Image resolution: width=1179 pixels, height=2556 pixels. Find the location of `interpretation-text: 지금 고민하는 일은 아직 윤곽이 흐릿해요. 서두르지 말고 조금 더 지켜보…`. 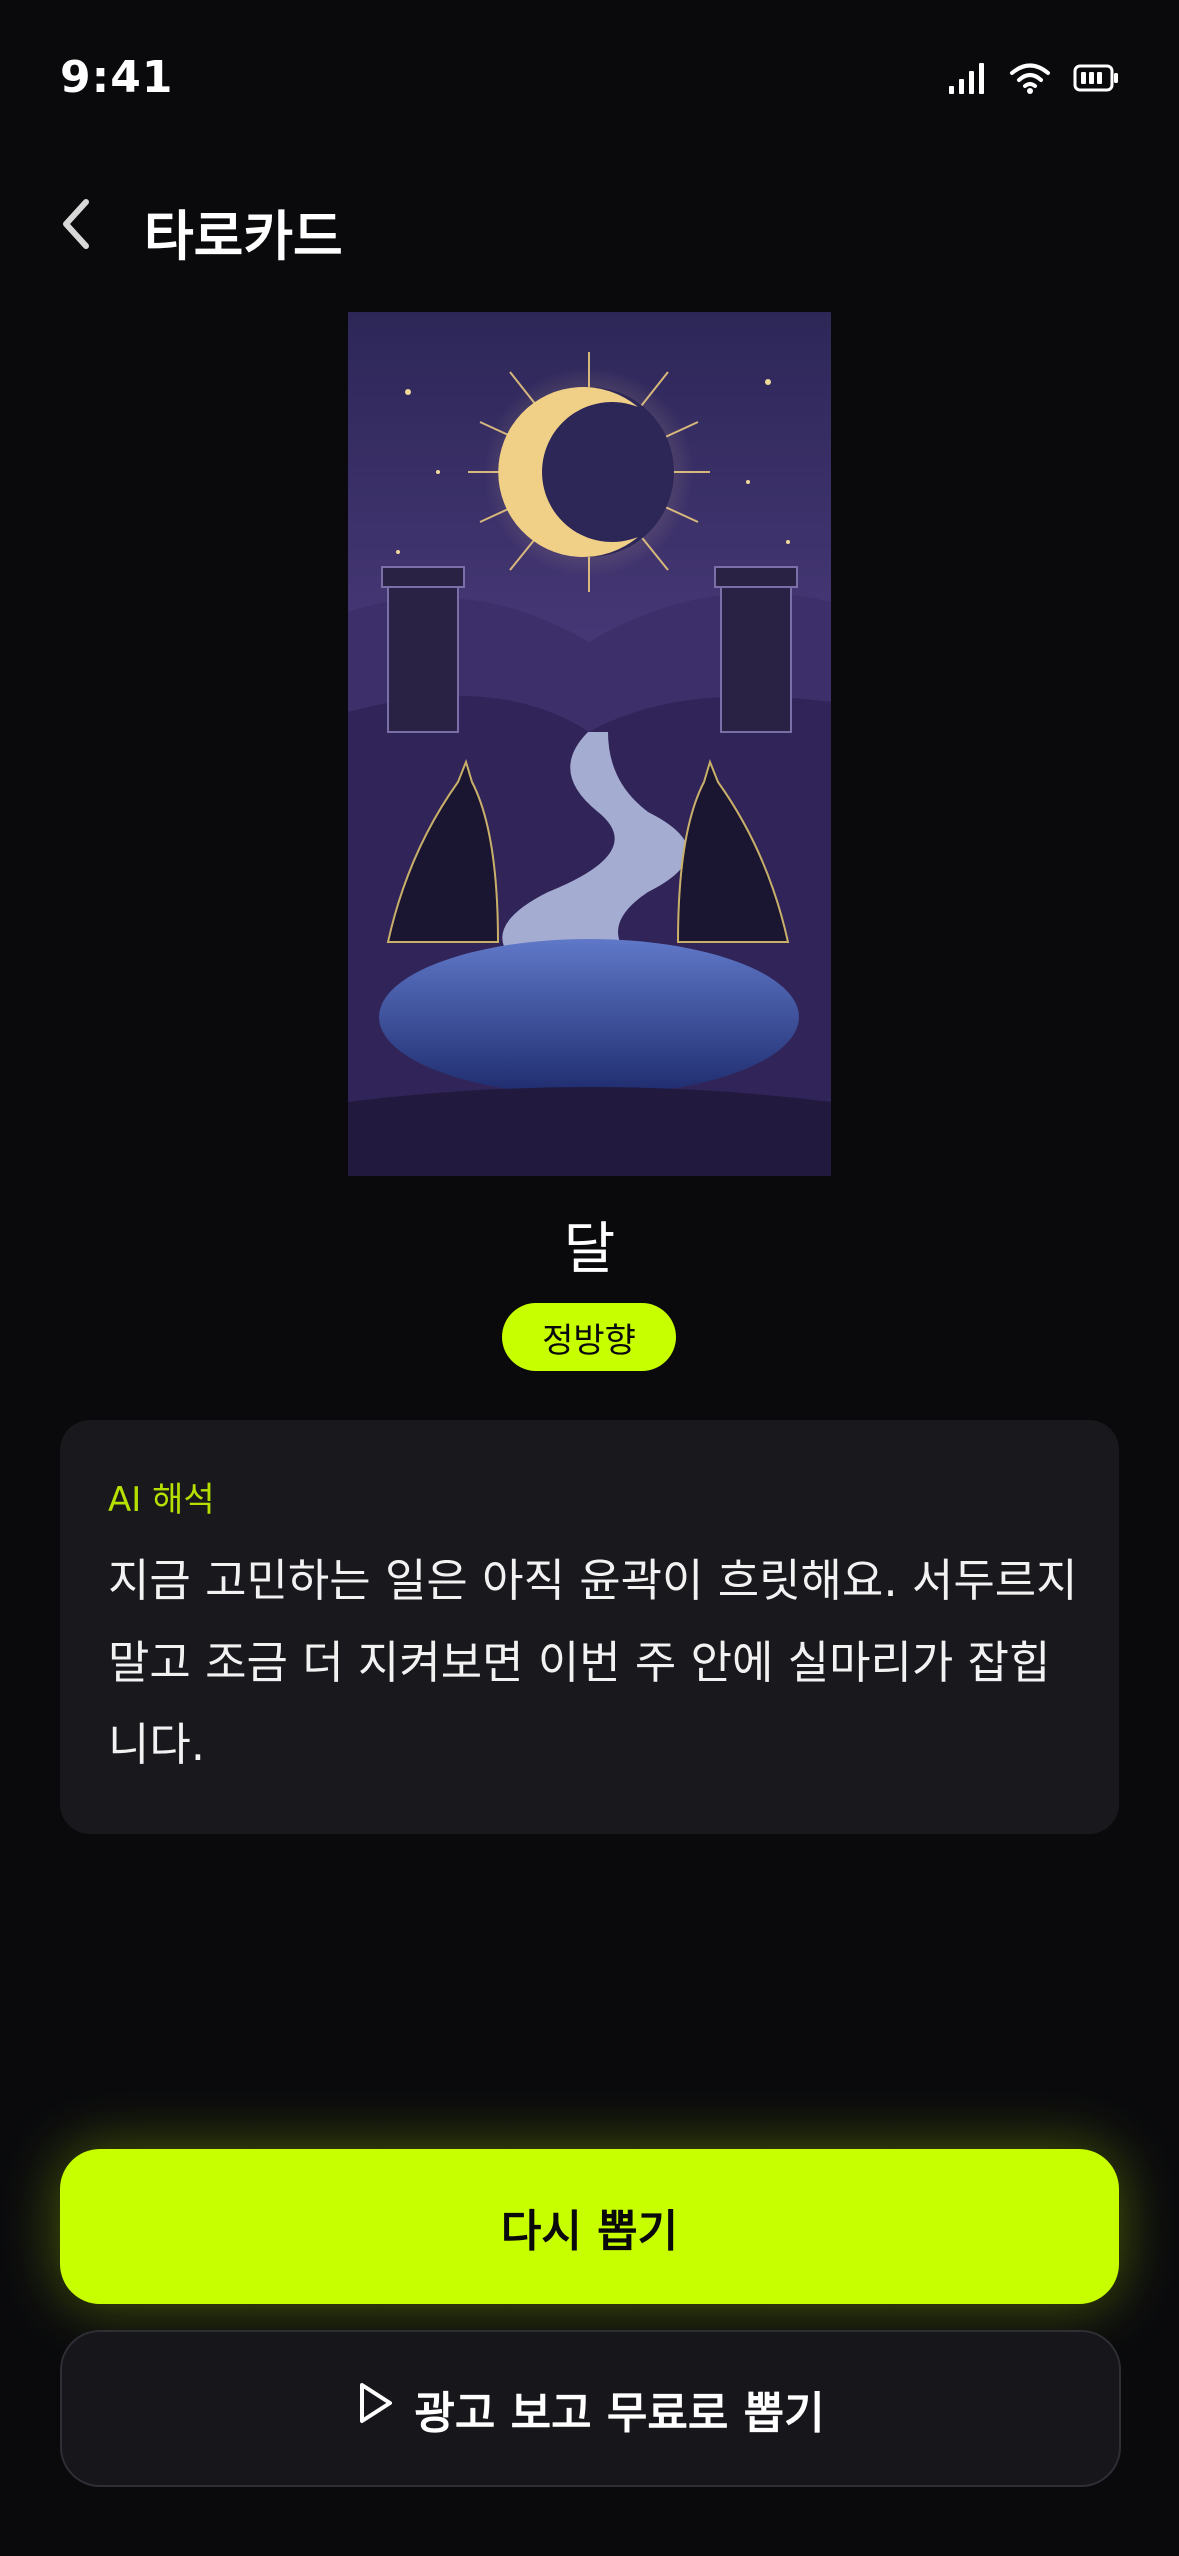

interpretation-text: 지금 고민하는 일은 아직 윤곽이 흐릿해요. 서두르지 말고 조금 더 지켜보… is located at coordinates (593, 1662).